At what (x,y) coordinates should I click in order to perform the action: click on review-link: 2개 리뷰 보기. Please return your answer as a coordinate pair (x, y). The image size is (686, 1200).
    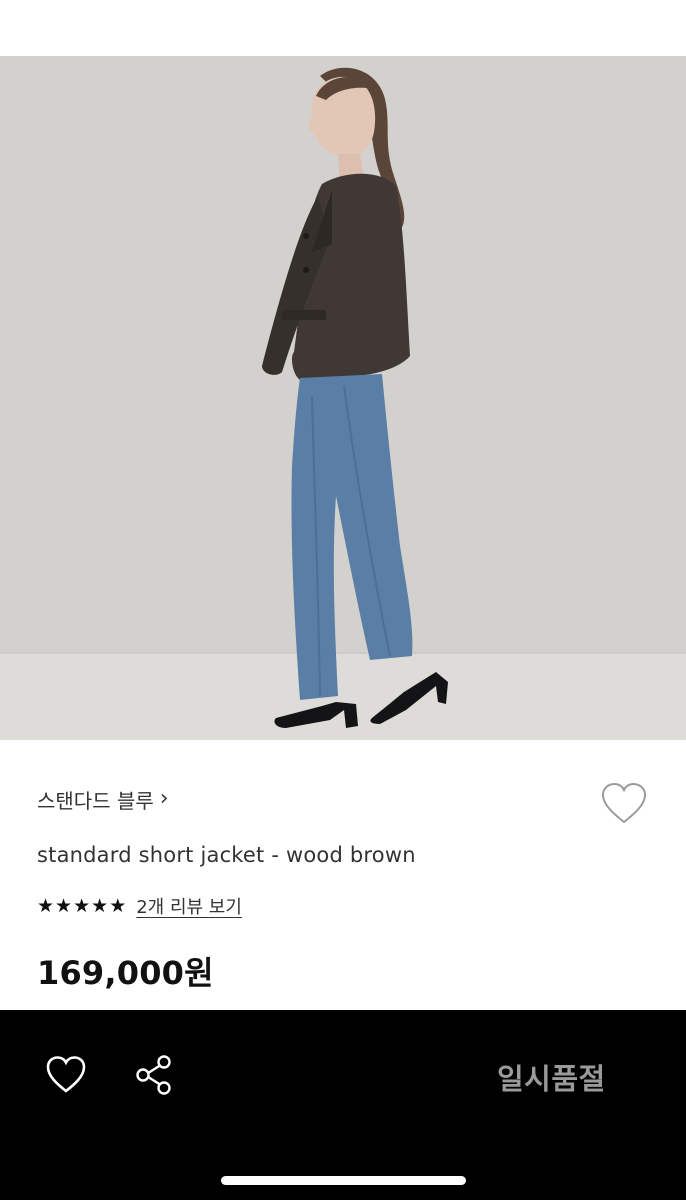
    Looking at the image, I should click on (189, 906).